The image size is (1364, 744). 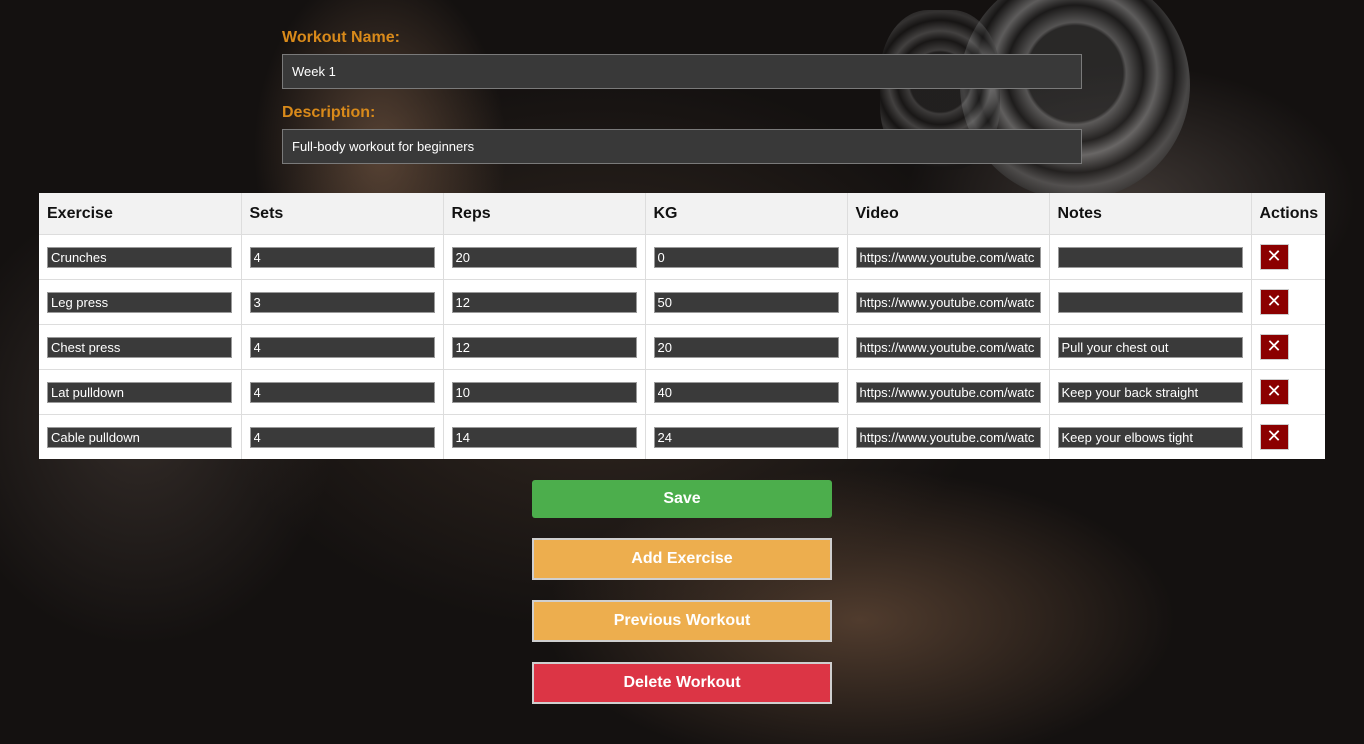 What do you see at coordinates (140, 214) in the screenshot?
I see `header-exercise: Exercise` at bounding box center [140, 214].